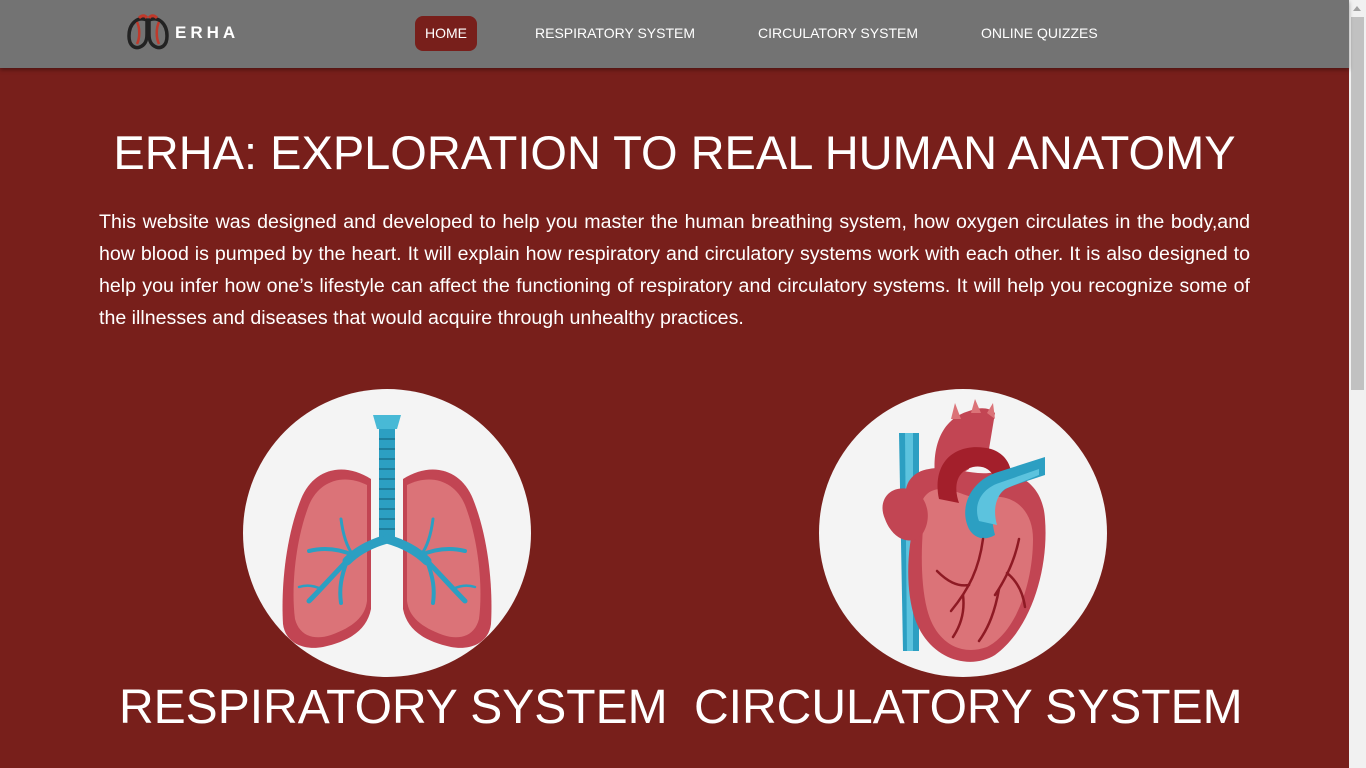 This screenshot has width=1366, height=768. I want to click on heart-icon, so click(964, 530).